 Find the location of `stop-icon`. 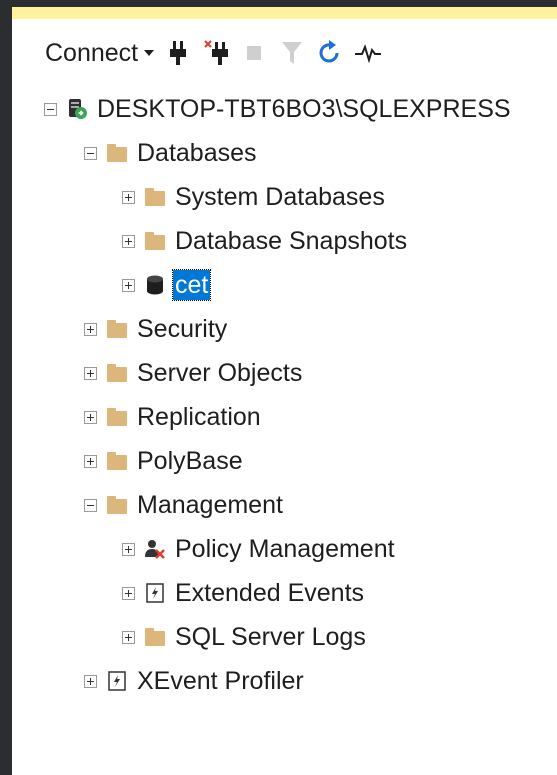

stop-icon is located at coordinates (254, 53).